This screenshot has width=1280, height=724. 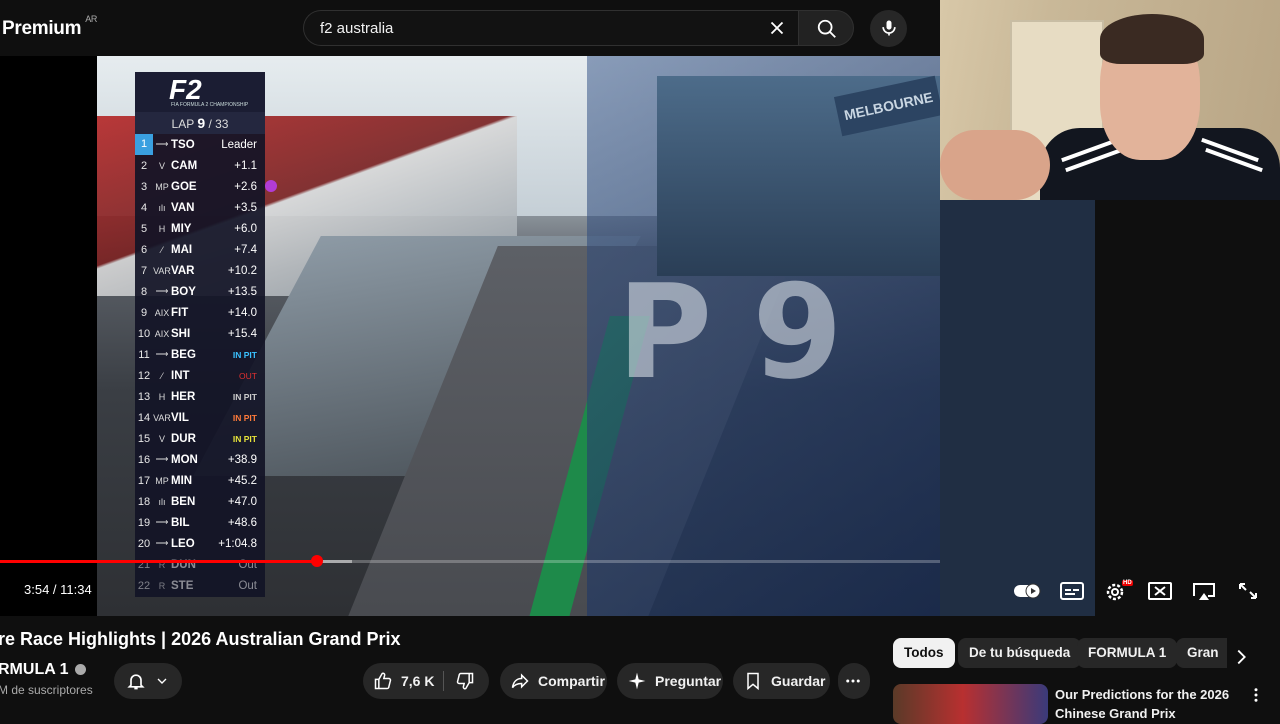 I want to click on progress-played, so click(x=158, y=561).